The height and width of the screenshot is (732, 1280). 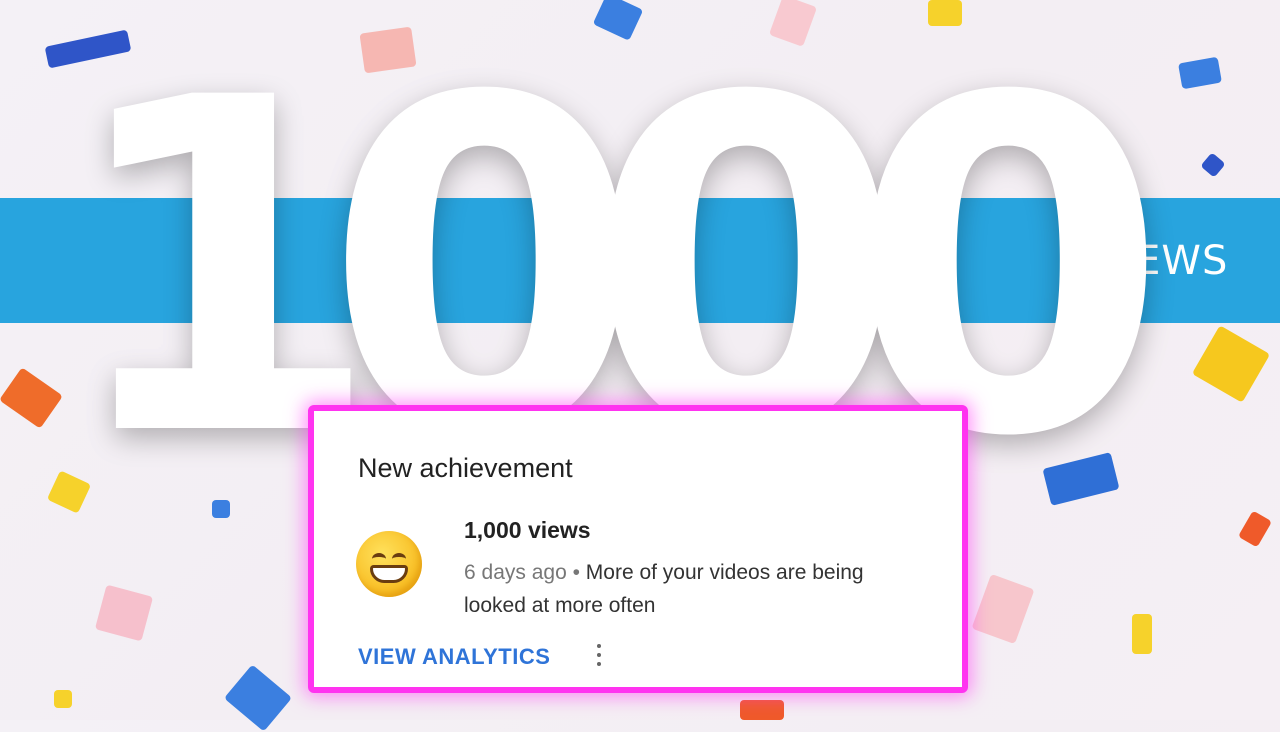 What do you see at coordinates (527, 530) in the screenshot?
I see `achievement-title: 1,000 views` at bounding box center [527, 530].